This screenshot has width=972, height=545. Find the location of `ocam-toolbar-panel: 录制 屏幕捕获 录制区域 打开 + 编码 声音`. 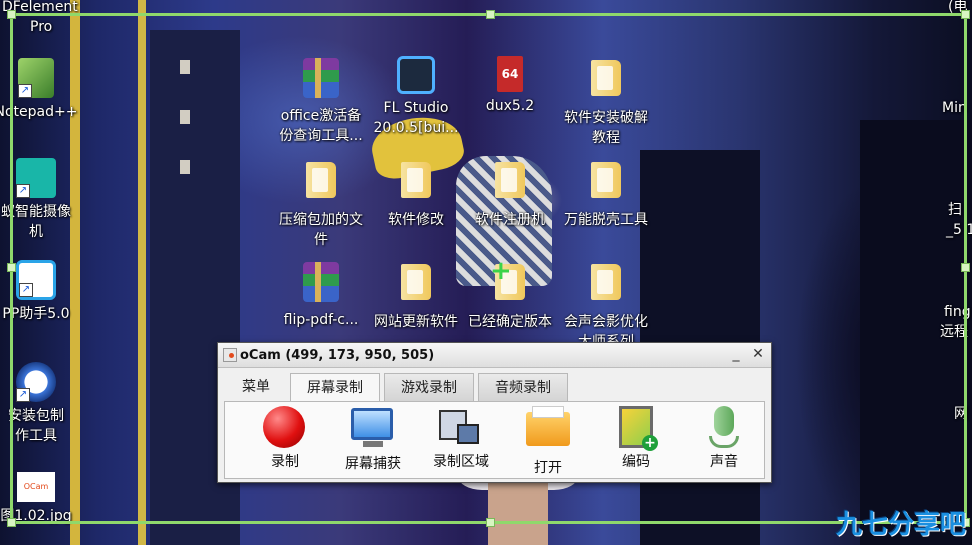

ocam-toolbar-panel: 录制 屏幕捕获 录制区域 打开 + 编码 声音 is located at coordinates (494, 440).